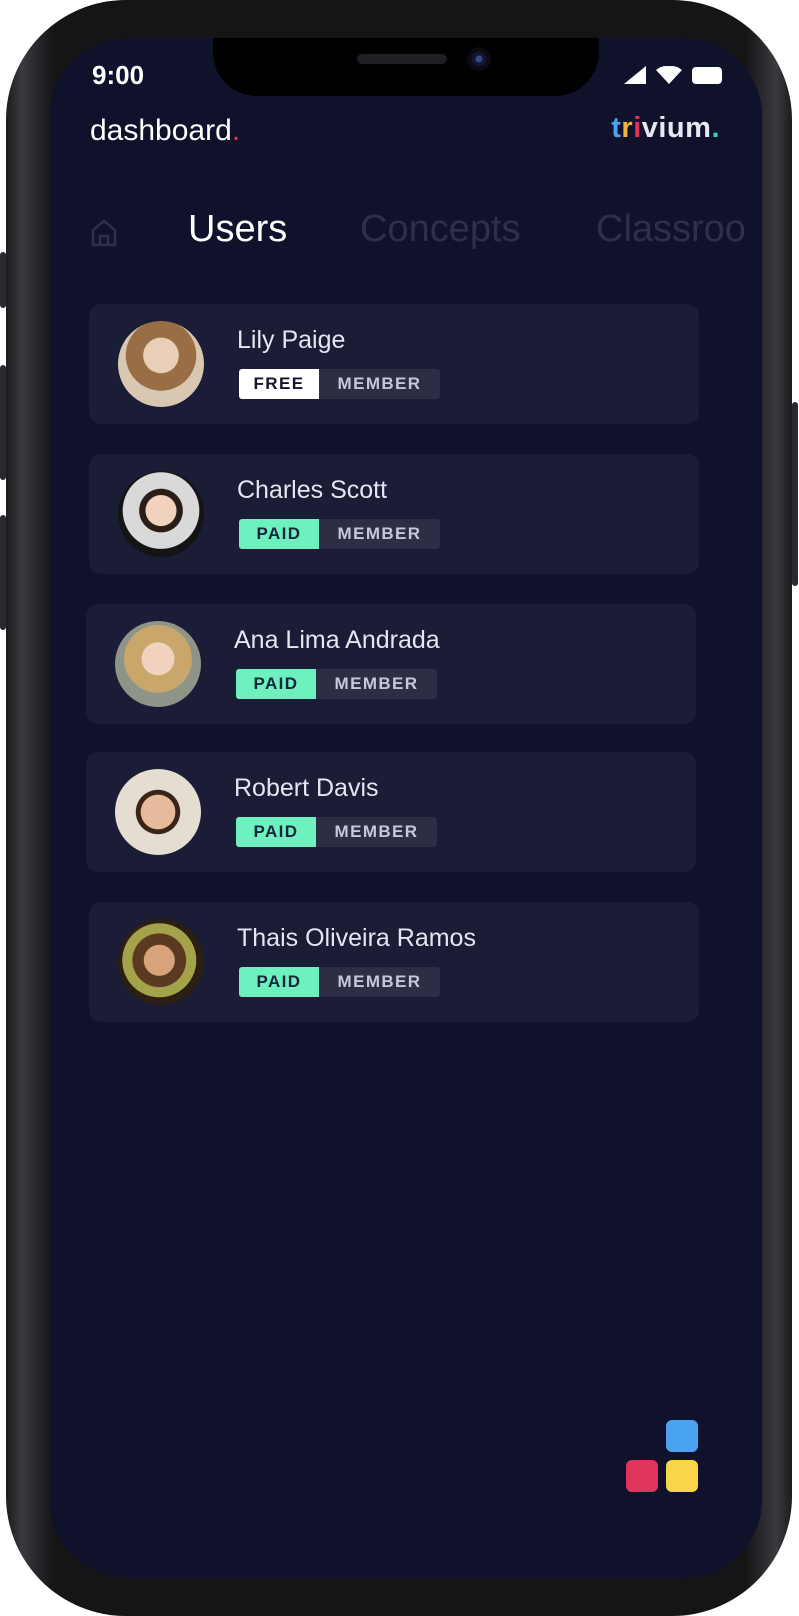 This screenshot has height=1616, width=799. I want to click on volume-up-button, so click(3, 422).